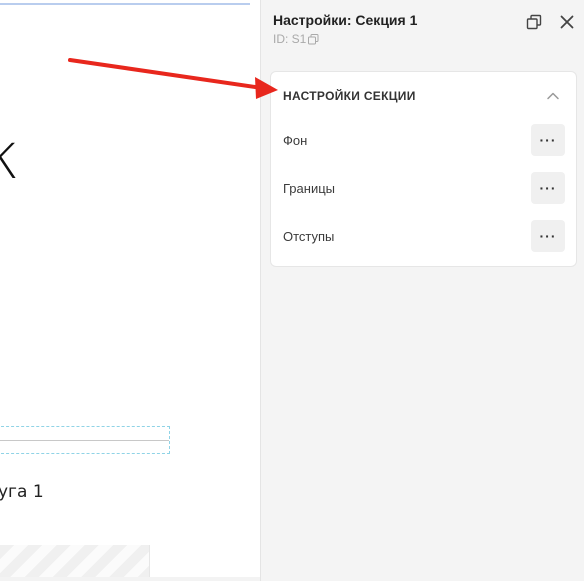 This screenshot has height=581, width=584. What do you see at coordinates (423, 140) in the screenshot?
I see `setting-row-background: Фон ···` at bounding box center [423, 140].